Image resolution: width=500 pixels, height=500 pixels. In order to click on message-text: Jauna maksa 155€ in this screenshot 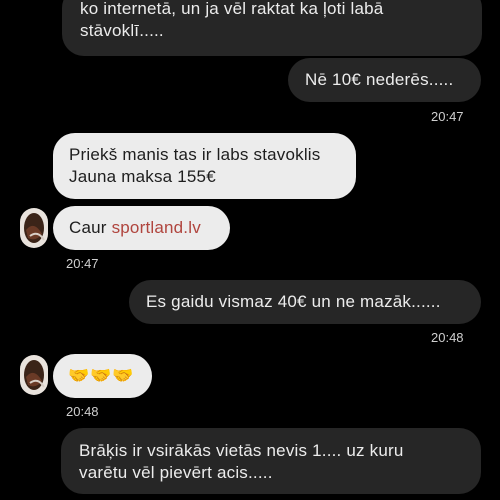, I will do `click(142, 176)`.